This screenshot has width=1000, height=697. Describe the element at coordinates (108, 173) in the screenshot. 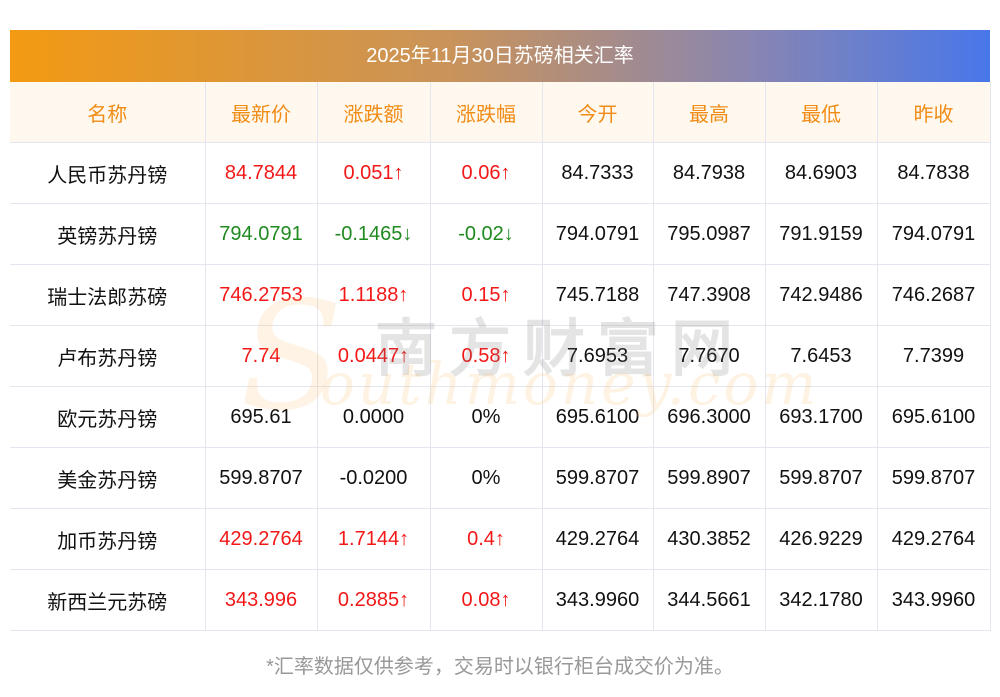

I see `cell-name: 人民币苏丹镑` at that location.